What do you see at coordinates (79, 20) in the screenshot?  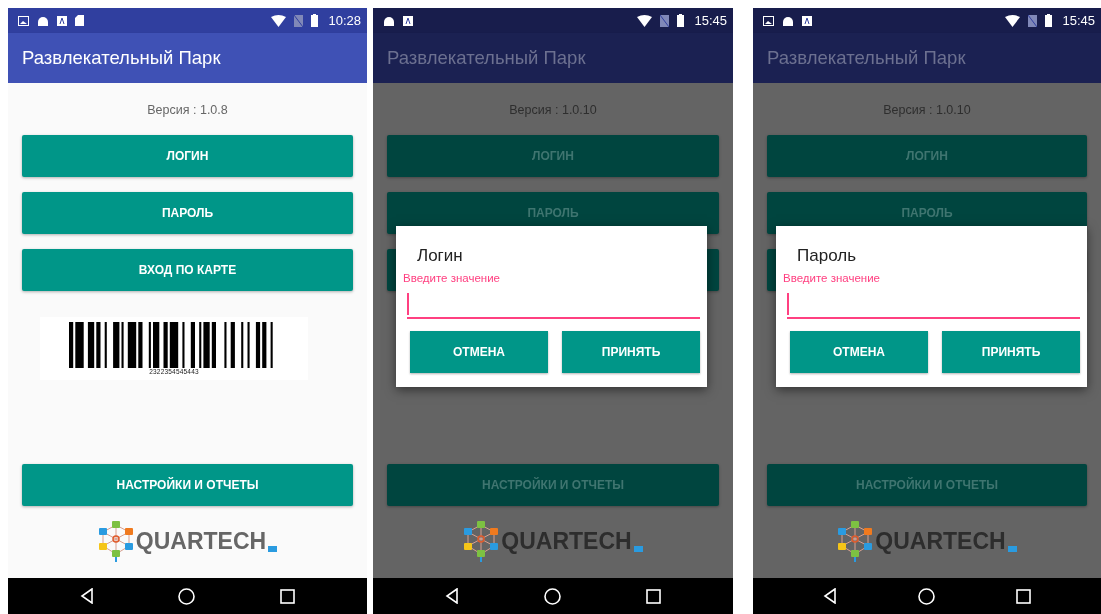 I see `sd-card-icon` at bounding box center [79, 20].